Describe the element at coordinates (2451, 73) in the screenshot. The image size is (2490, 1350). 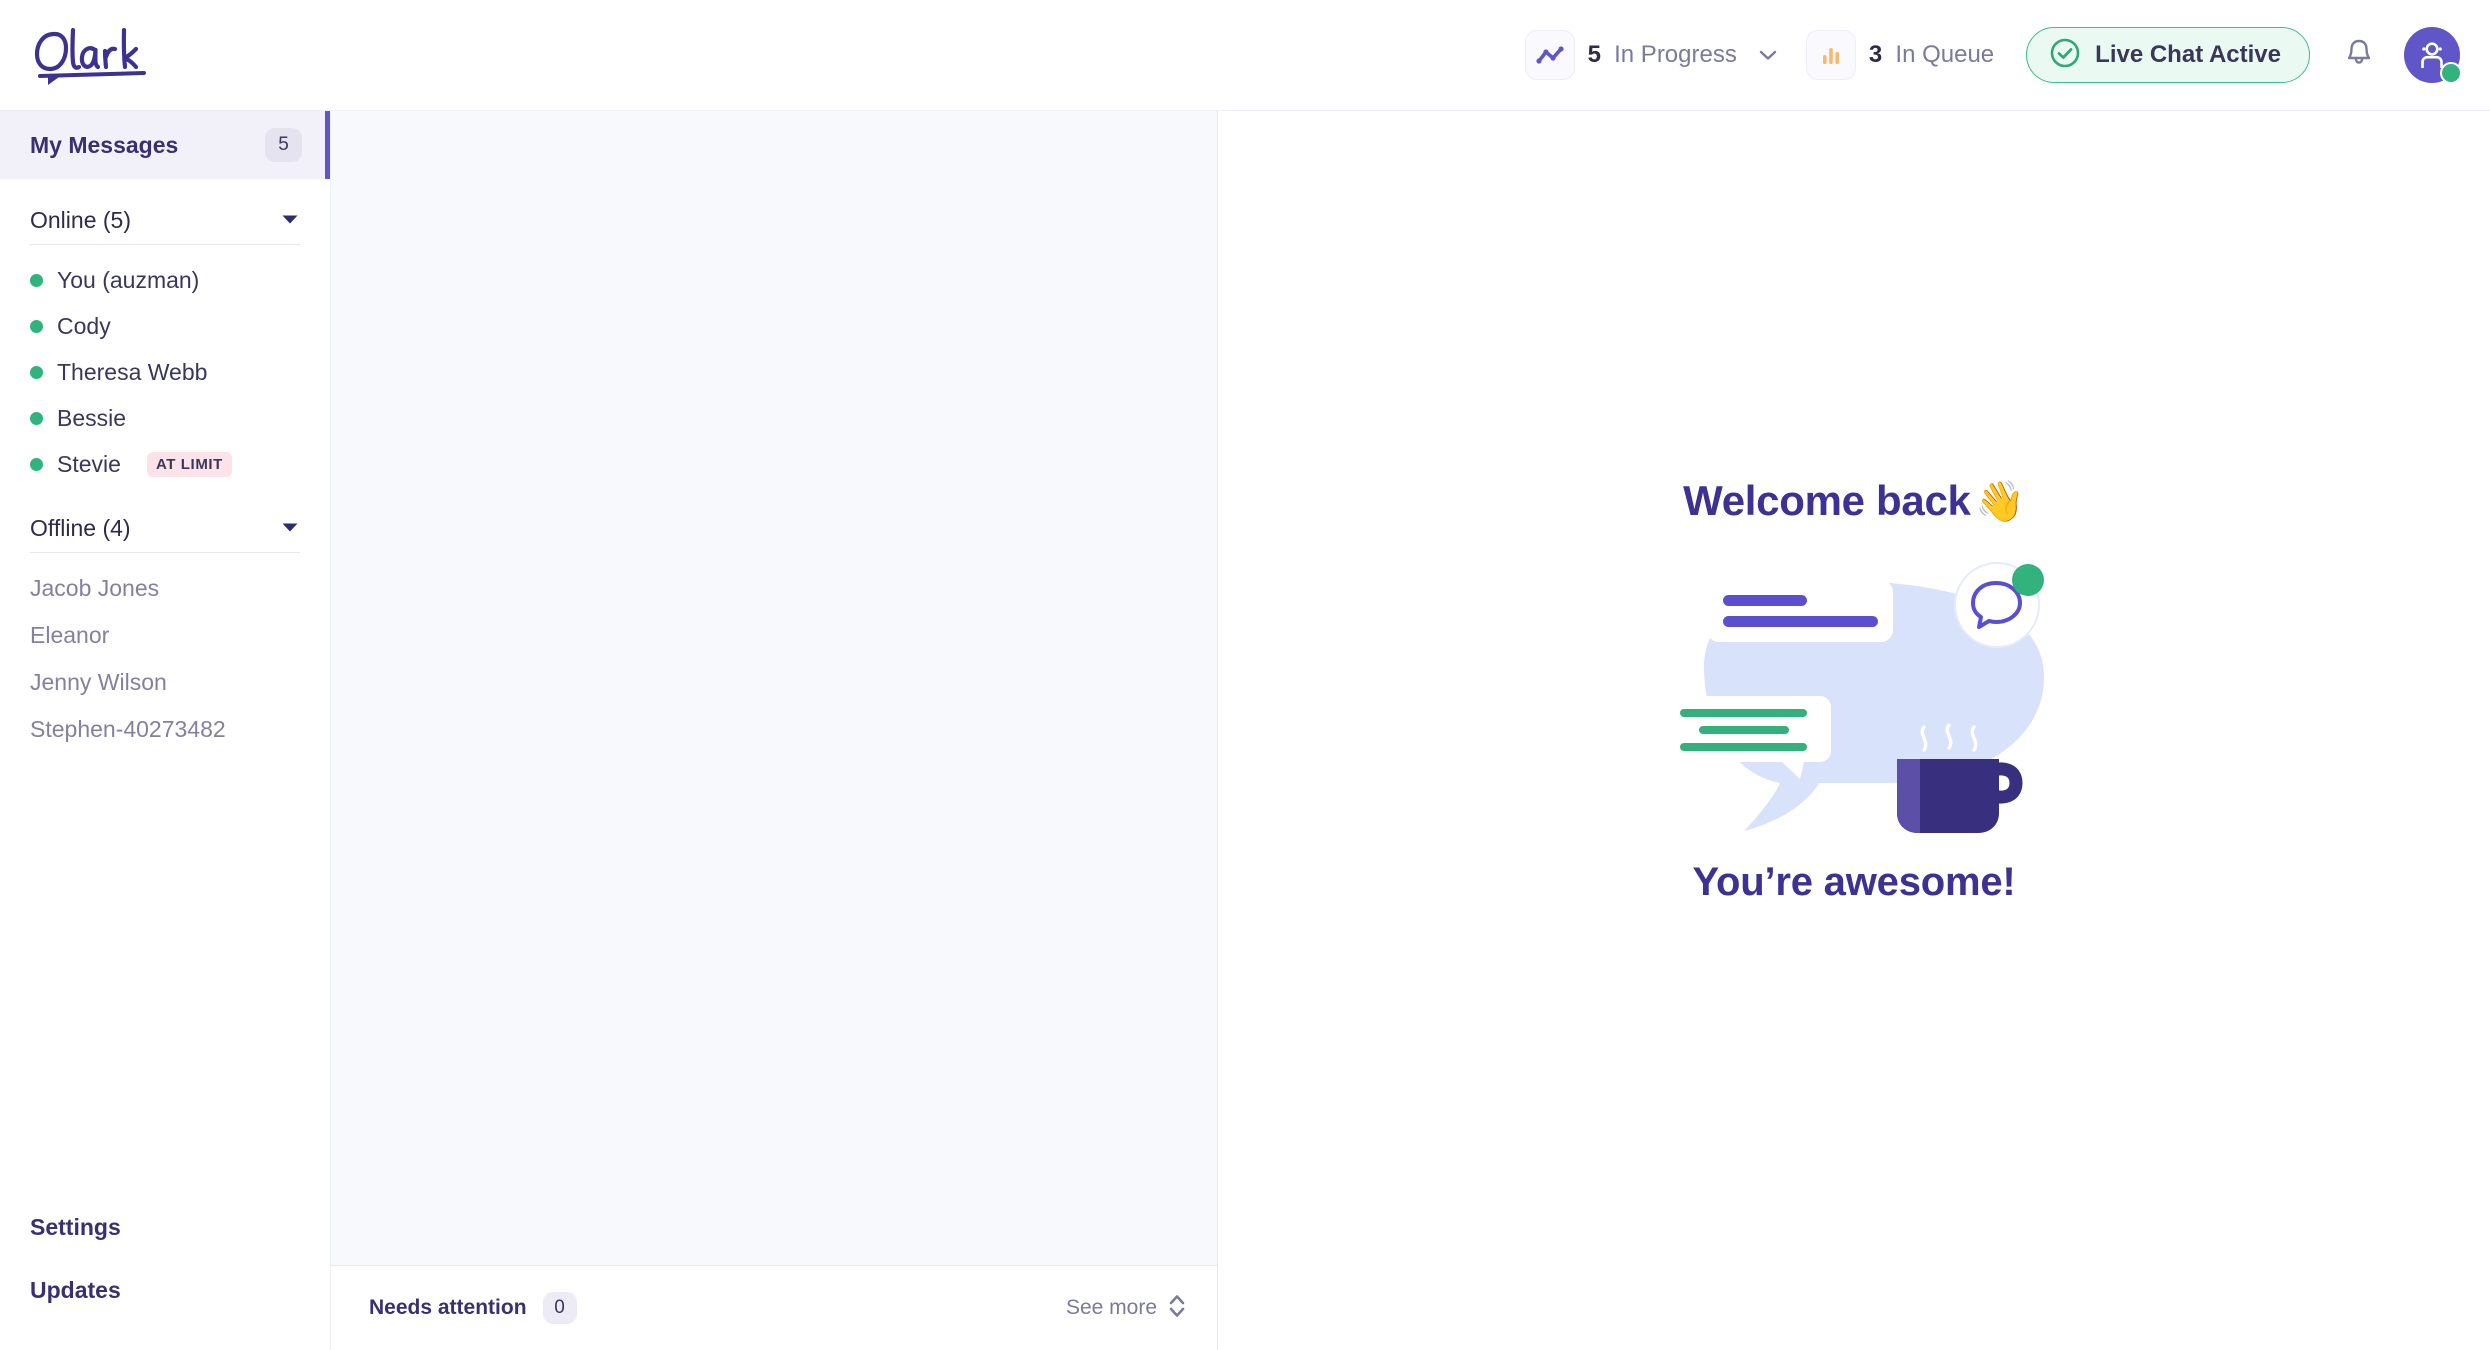
I see `avatar-online-status-dot` at that location.